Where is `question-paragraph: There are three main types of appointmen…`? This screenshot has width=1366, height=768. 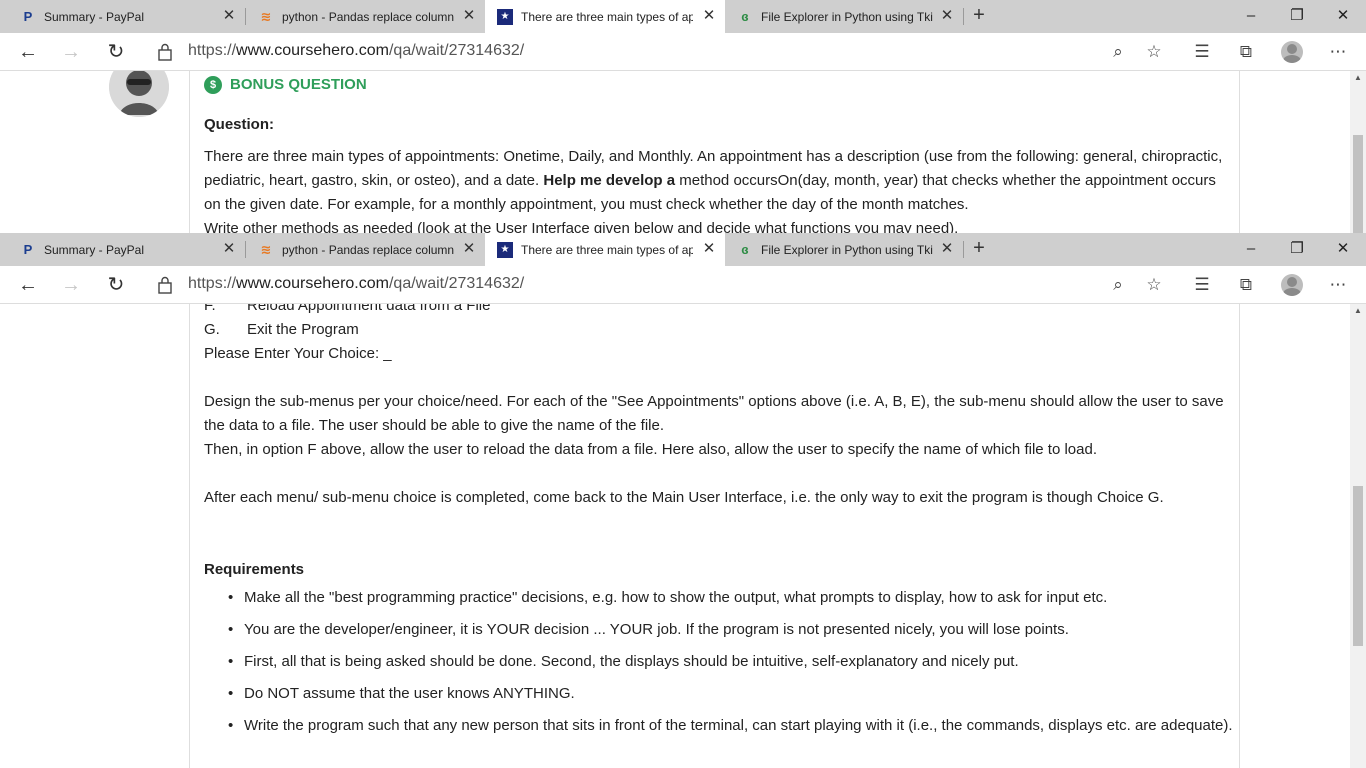 question-paragraph: There are three main types of appointmen… is located at coordinates (713, 180).